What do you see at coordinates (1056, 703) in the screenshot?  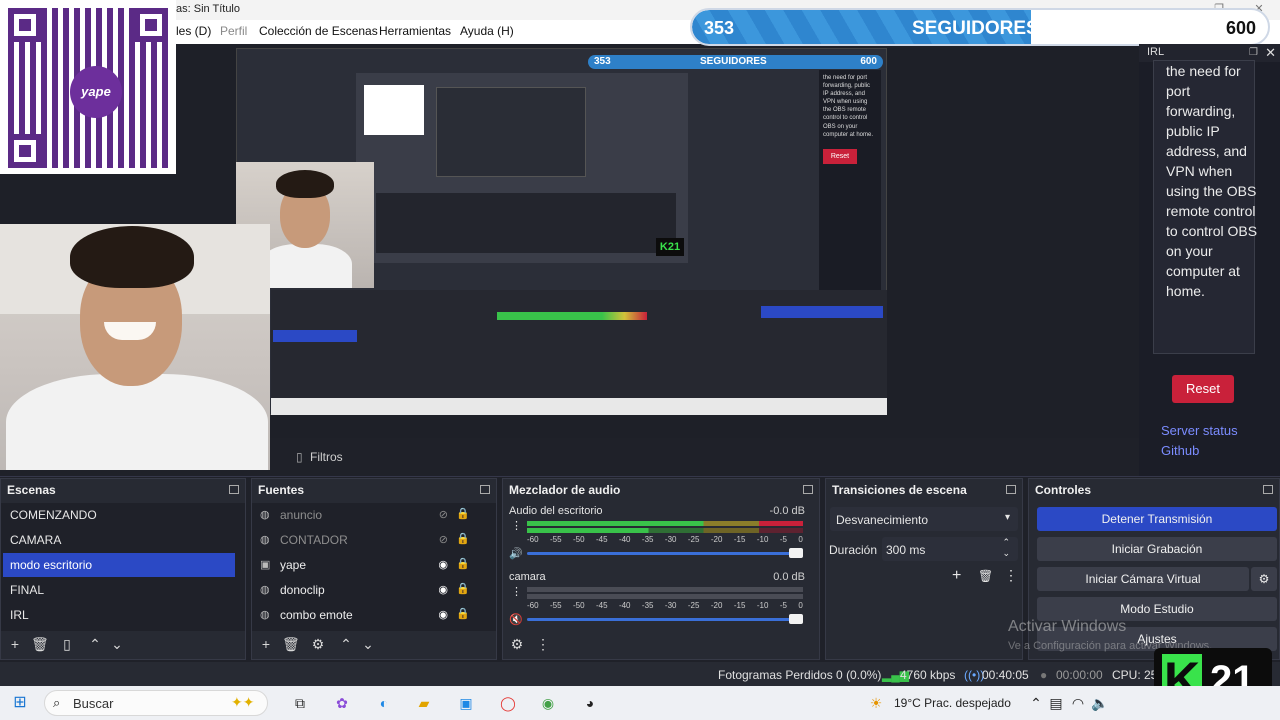 I see `tray-icon: ▤` at bounding box center [1056, 703].